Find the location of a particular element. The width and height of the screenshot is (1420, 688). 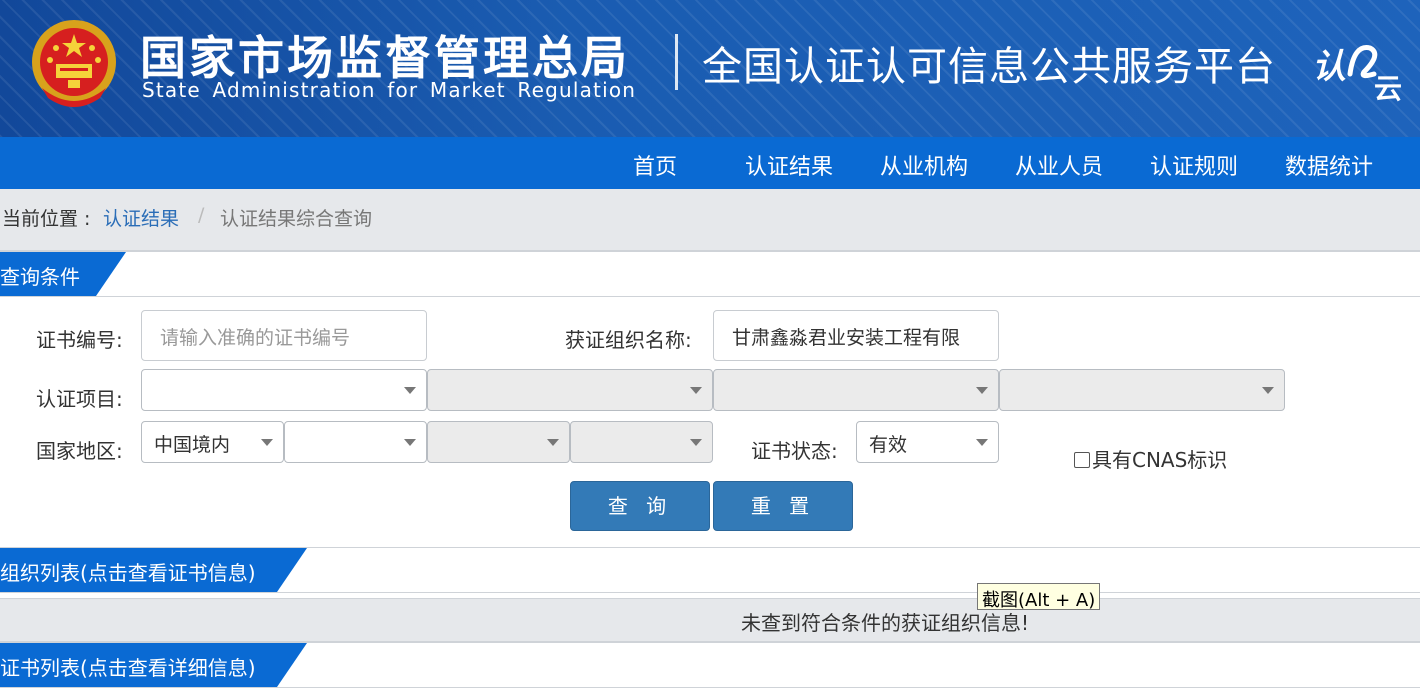

region-select: 中国境内 is located at coordinates (212, 442).